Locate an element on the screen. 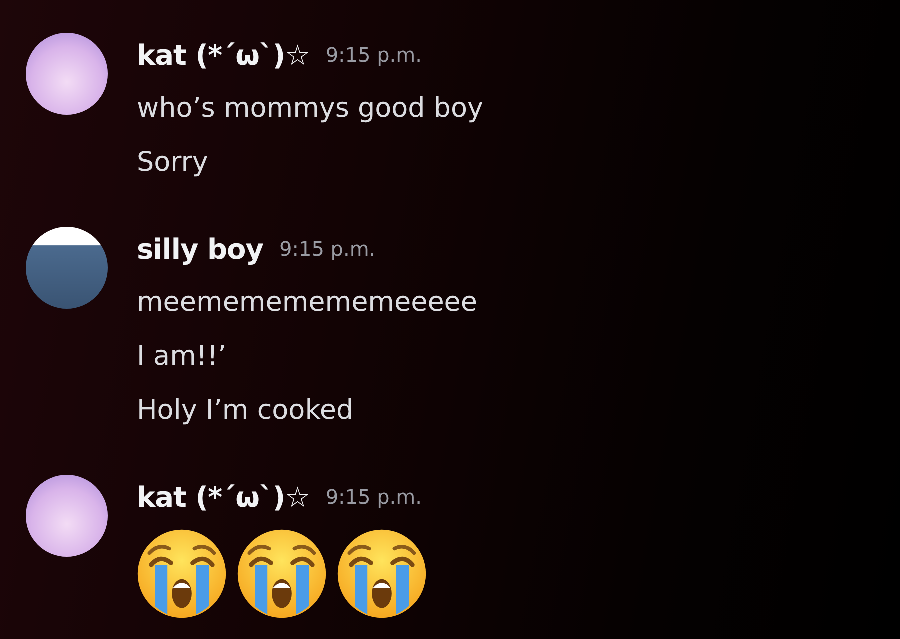 This screenshot has height=639, width=900. message-text: who’s mommys good boy is located at coordinates (310, 109).